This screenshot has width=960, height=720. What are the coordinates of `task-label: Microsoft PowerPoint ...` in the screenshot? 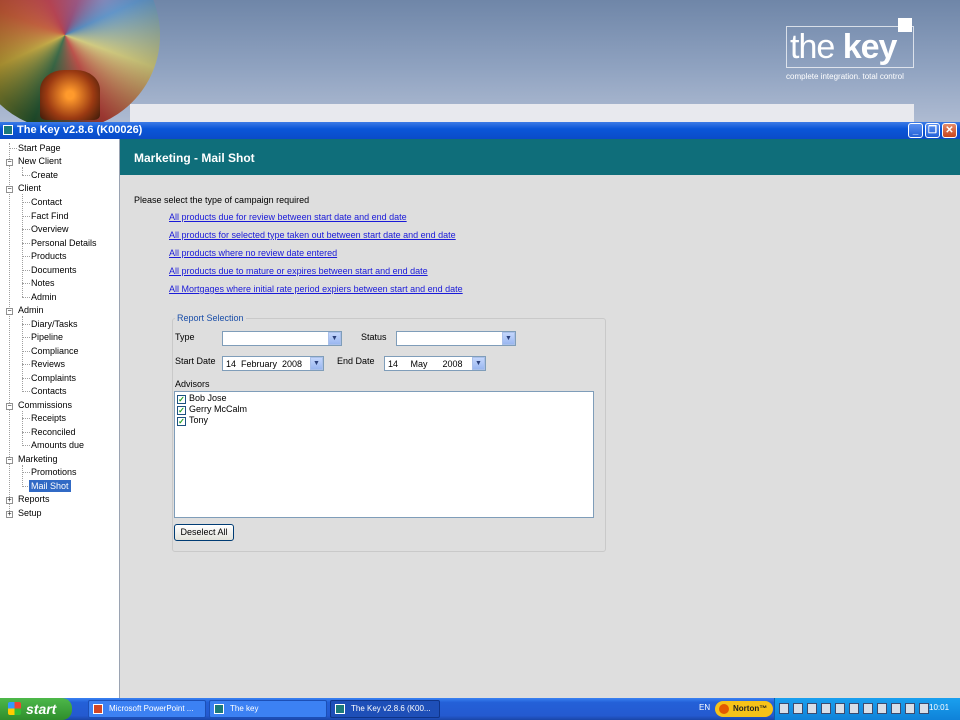 It's located at (151, 708).